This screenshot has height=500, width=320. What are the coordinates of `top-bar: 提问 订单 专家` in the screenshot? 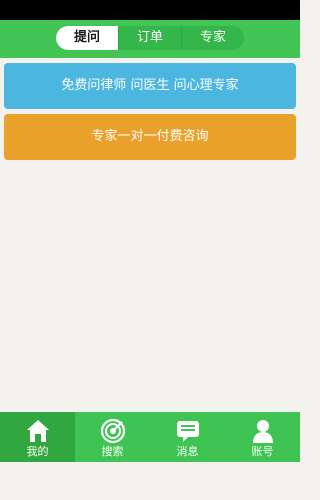 It's located at (150, 39).